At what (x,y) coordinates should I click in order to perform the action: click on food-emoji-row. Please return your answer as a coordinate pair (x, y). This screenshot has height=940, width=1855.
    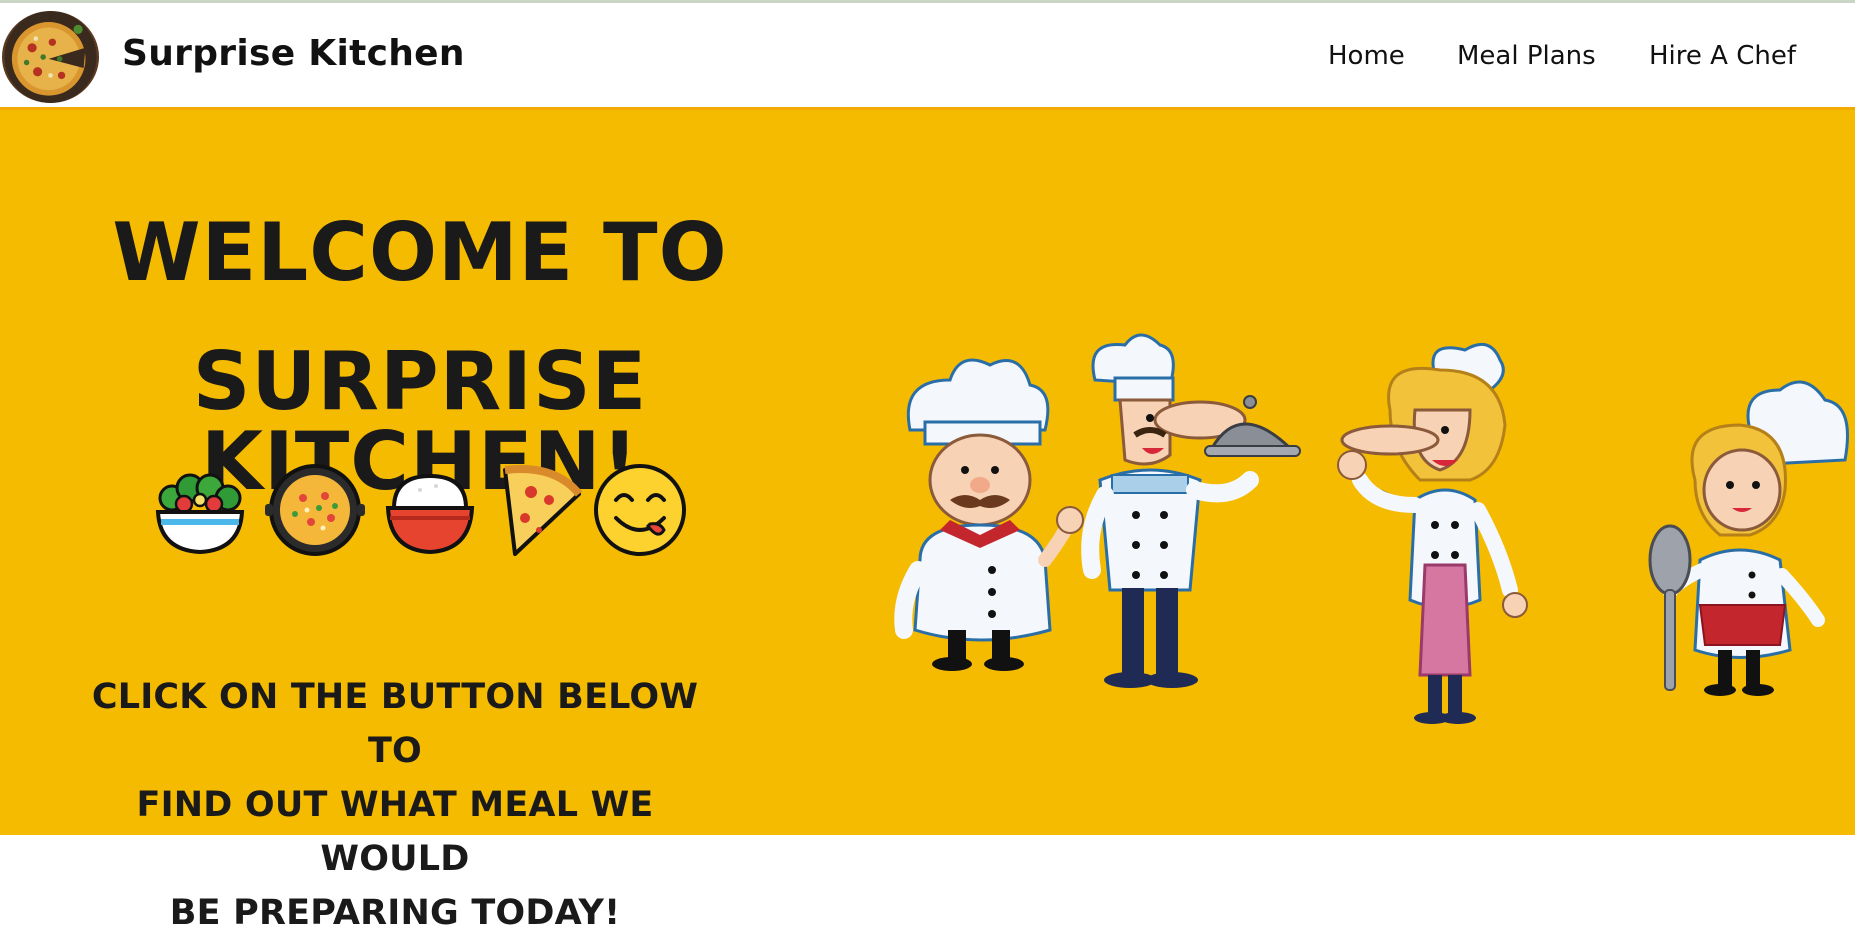
    Looking at the image, I should click on (420, 510).